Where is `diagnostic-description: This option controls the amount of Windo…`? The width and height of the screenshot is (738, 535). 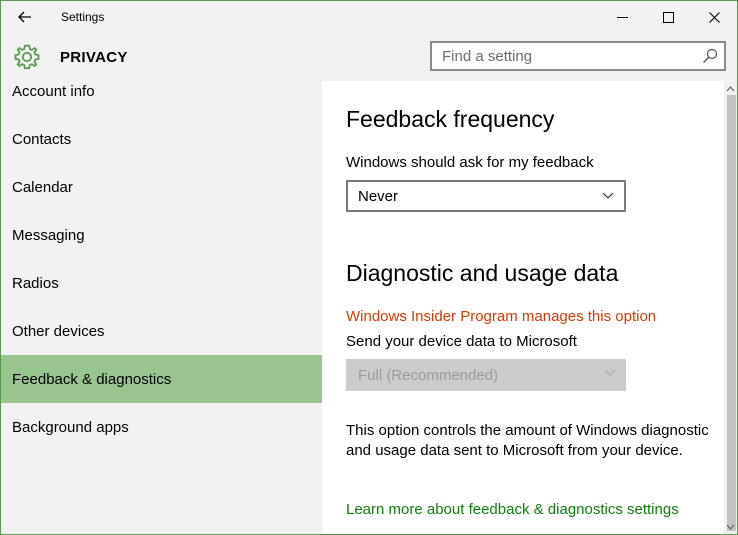 diagnostic-description: This option controls the amount of Windo… is located at coordinates (527, 440).